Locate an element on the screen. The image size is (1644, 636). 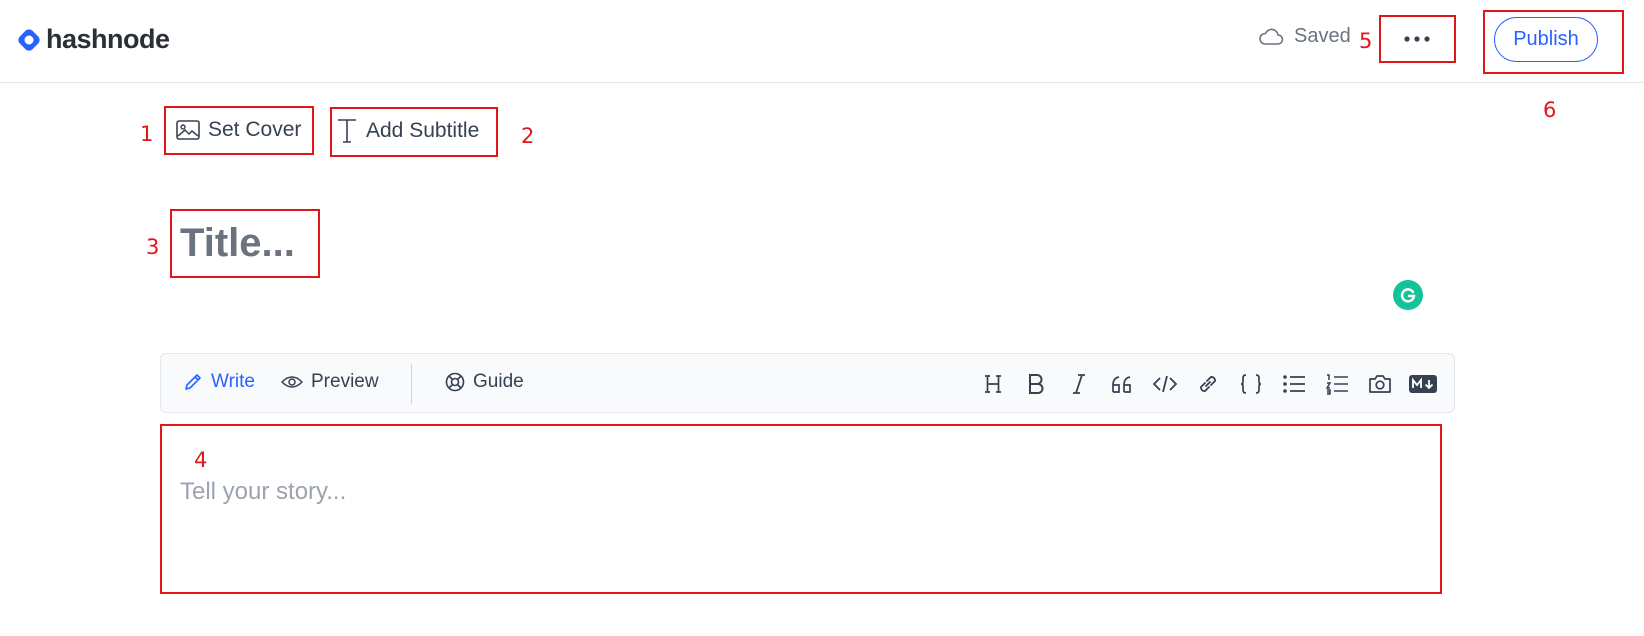
image-icon is located at coordinates (188, 130).